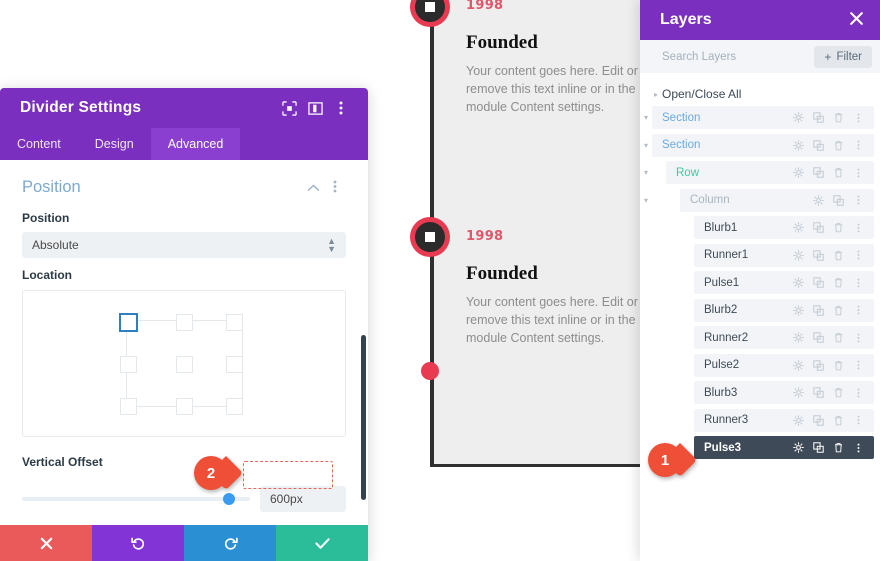 This screenshot has width=880, height=561. Describe the element at coordinates (363, 417) in the screenshot. I see `modal-scrollbar` at that location.